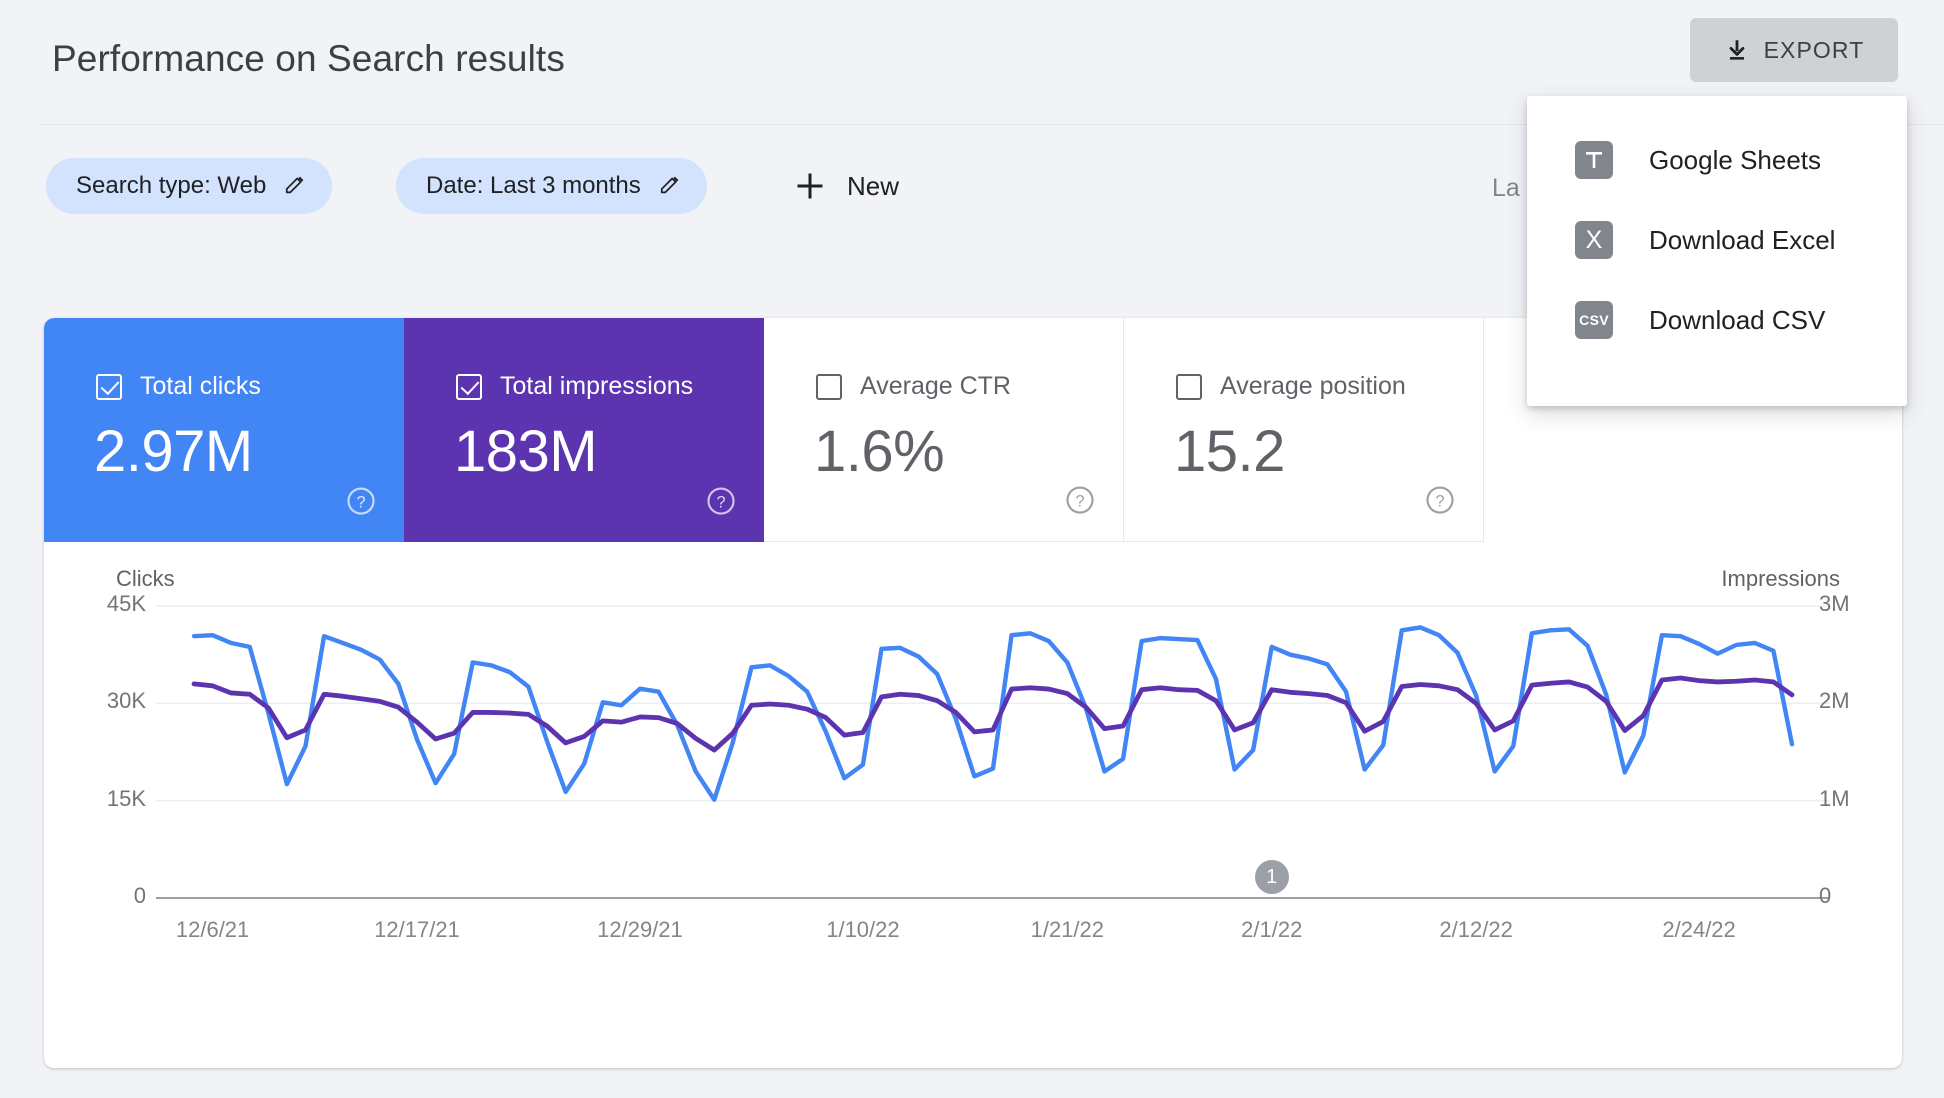 This screenshot has width=1944, height=1098. What do you see at coordinates (1834, 798) in the screenshot?
I see `y-axis-tick-right: 1M` at bounding box center [1834, 798].